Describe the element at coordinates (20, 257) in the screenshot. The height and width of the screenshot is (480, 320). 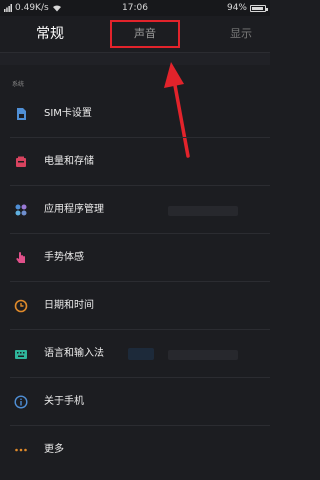
I see `gesture-hand-icon` at that location.